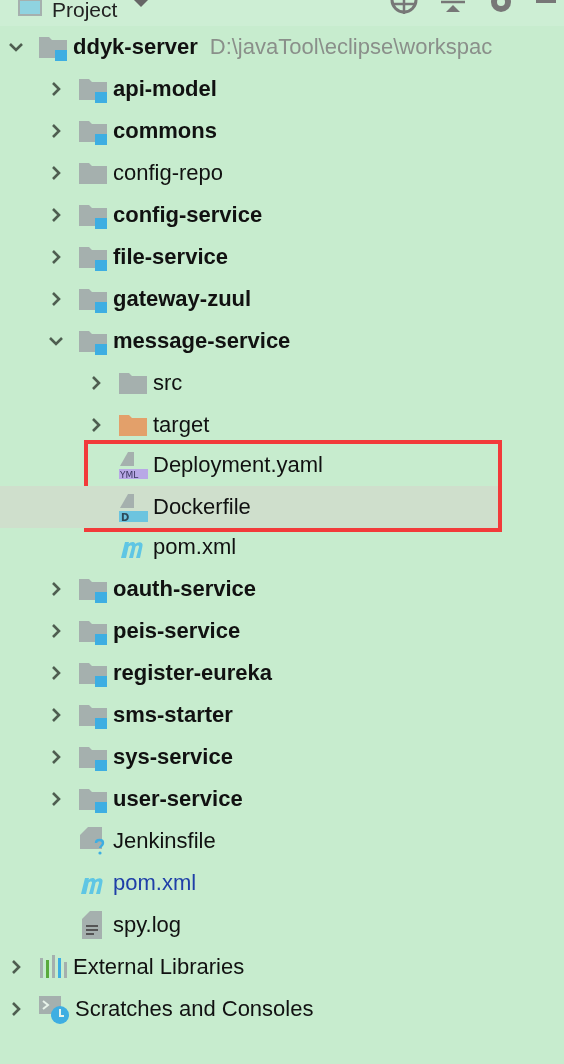 This screenshot has height=1064, width=564. I want to click on node-label: target, so click(181, 425).